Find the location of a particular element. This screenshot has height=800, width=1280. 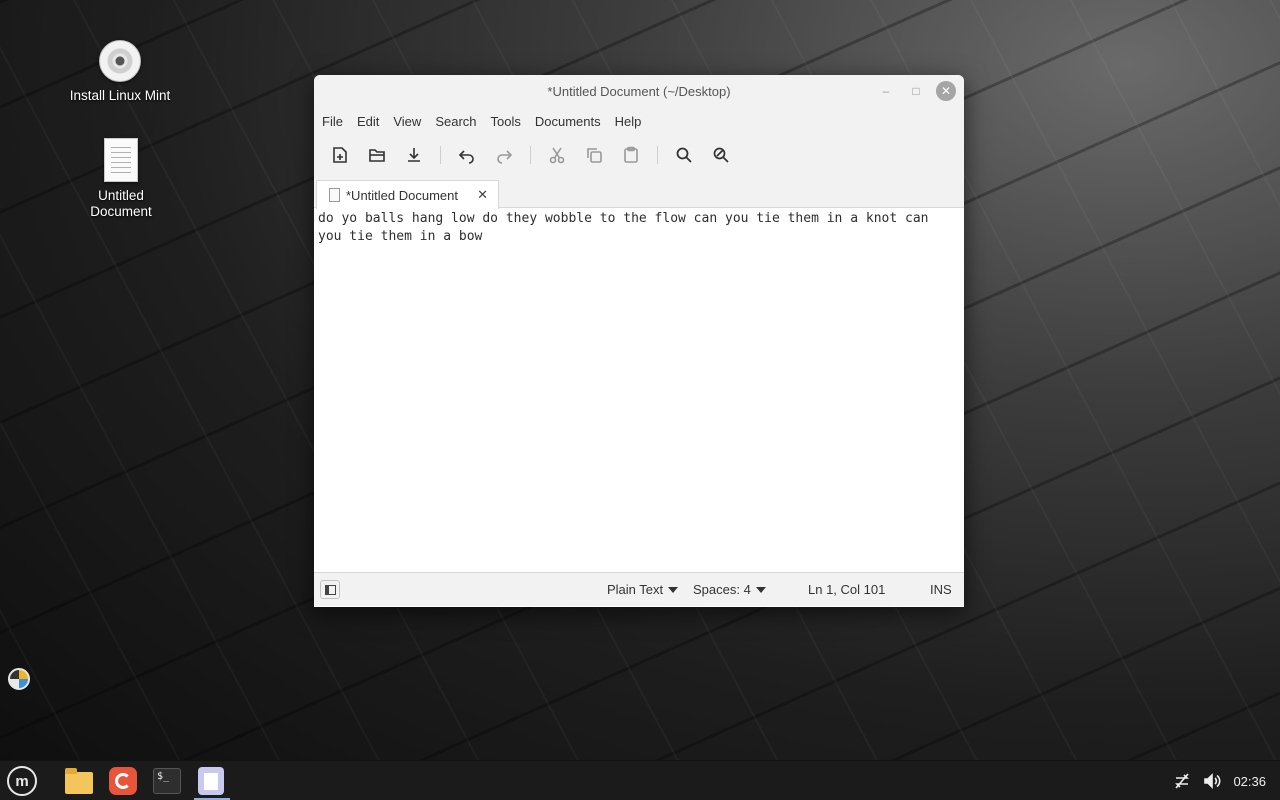

text-editor-icon is located at coordinates (211, 781).